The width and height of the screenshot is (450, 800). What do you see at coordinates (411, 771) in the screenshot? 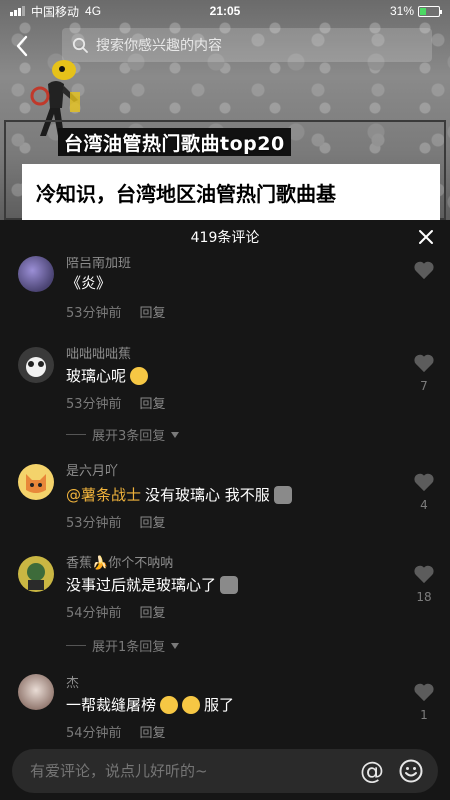
I see `emoji-icon` at bounding box center [411, 771].